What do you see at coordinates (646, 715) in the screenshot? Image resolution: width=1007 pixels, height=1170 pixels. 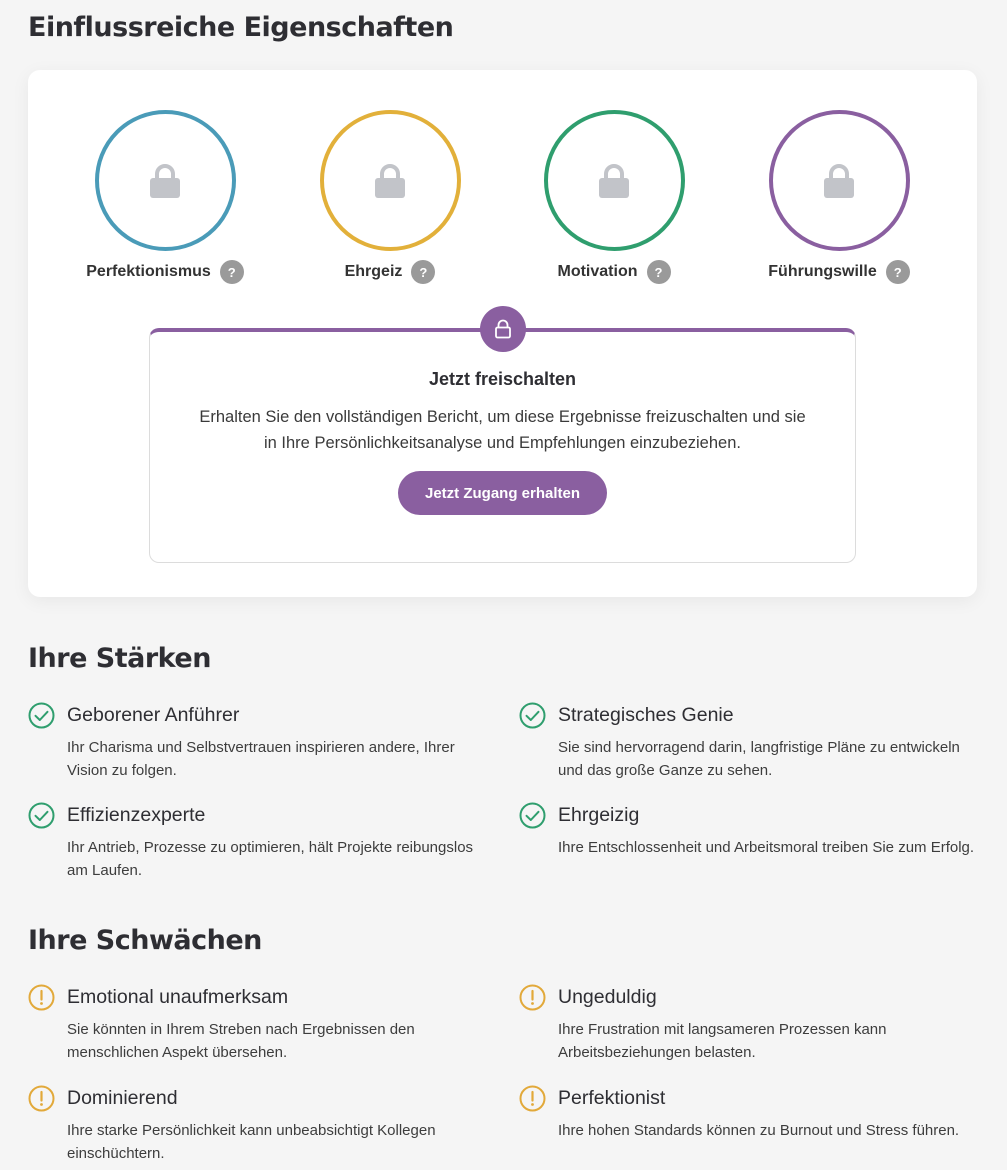 I see `strength-title: Strategisches Genie` at bounding box center [646, 715].